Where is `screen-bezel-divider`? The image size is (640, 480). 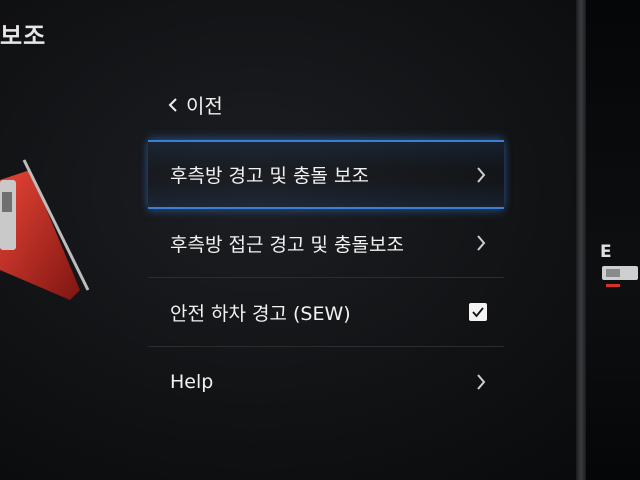
screen-bezel-divider is located at coordinates (581, 240).